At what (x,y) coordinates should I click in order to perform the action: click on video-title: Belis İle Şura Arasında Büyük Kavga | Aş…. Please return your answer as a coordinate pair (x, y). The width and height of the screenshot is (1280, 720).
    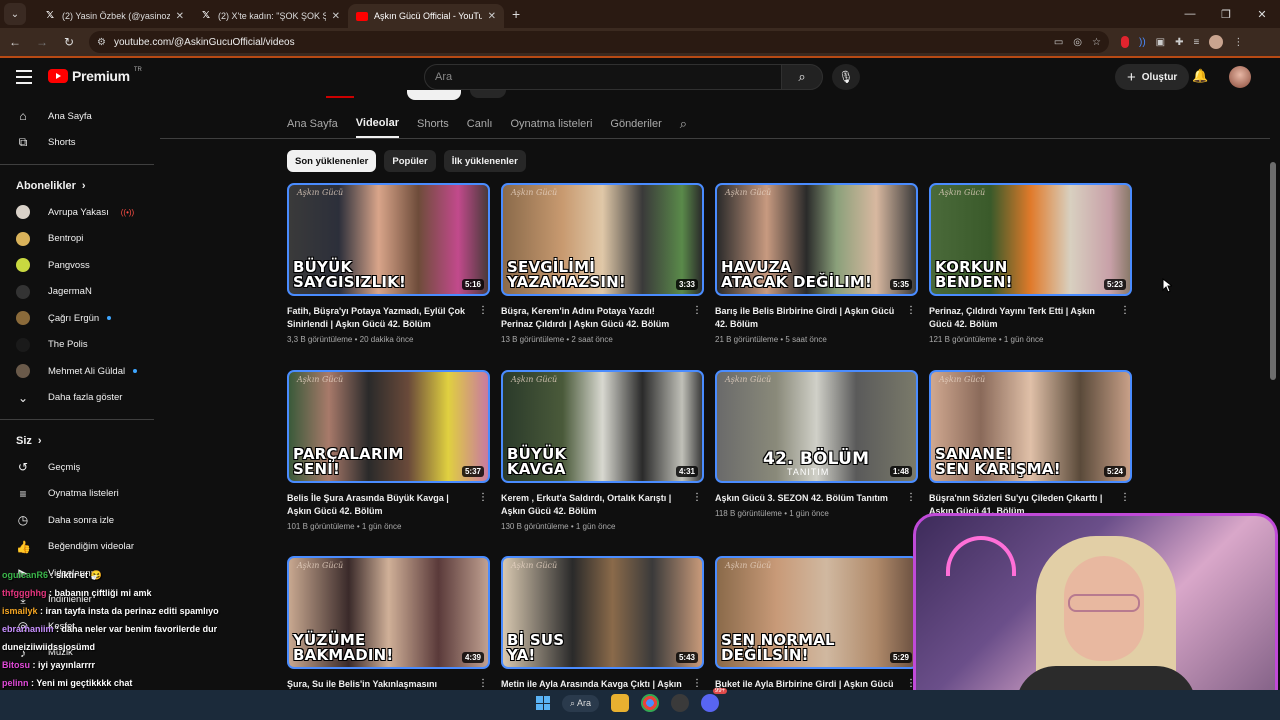
    Looking at the image, I should click on (380, 505).